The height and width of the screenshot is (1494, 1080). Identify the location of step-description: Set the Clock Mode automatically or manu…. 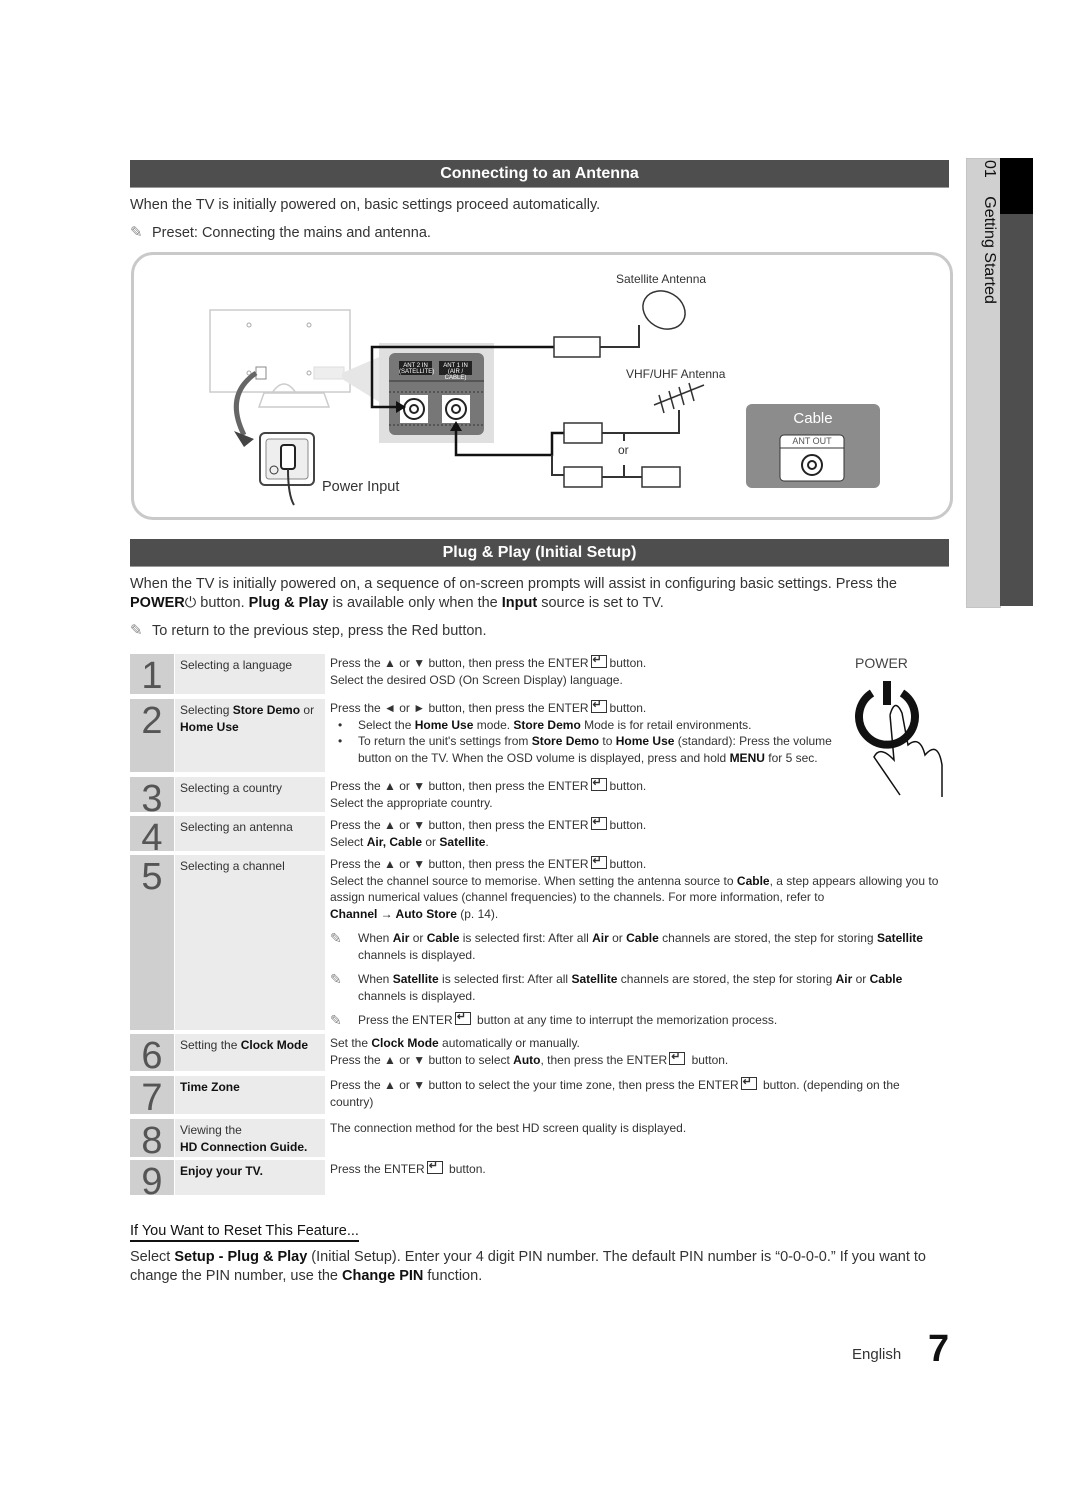
(640, 1051).